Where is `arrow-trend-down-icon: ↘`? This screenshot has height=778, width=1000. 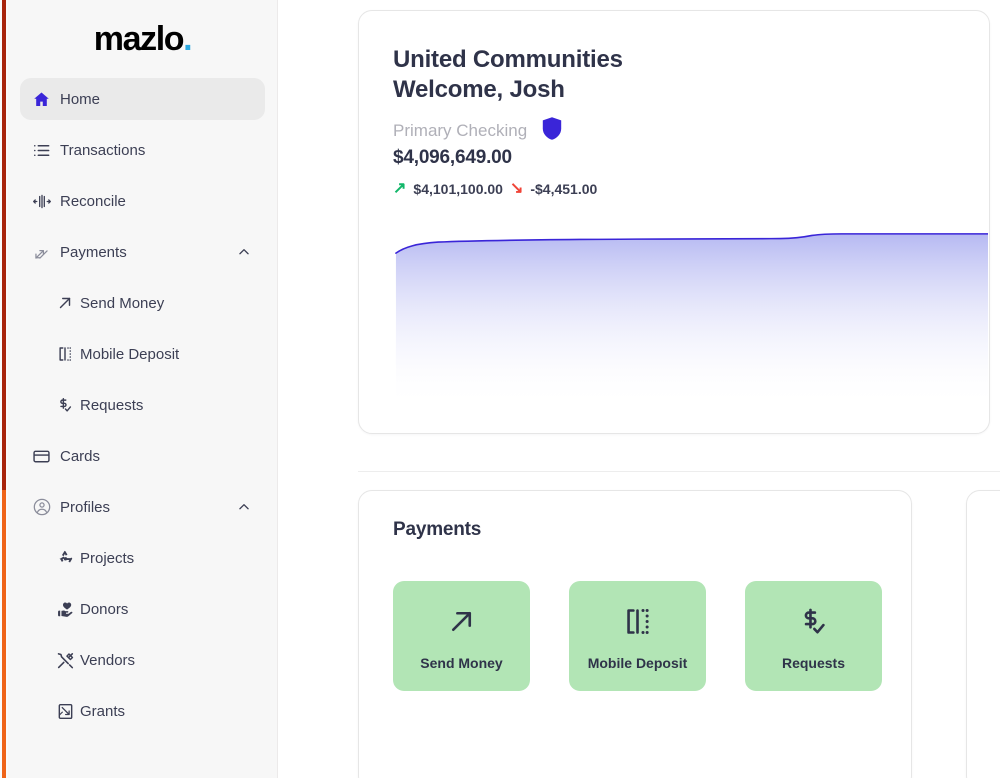 arrow-trend-down-icon: ↘ is located at coordinates (516, 188).